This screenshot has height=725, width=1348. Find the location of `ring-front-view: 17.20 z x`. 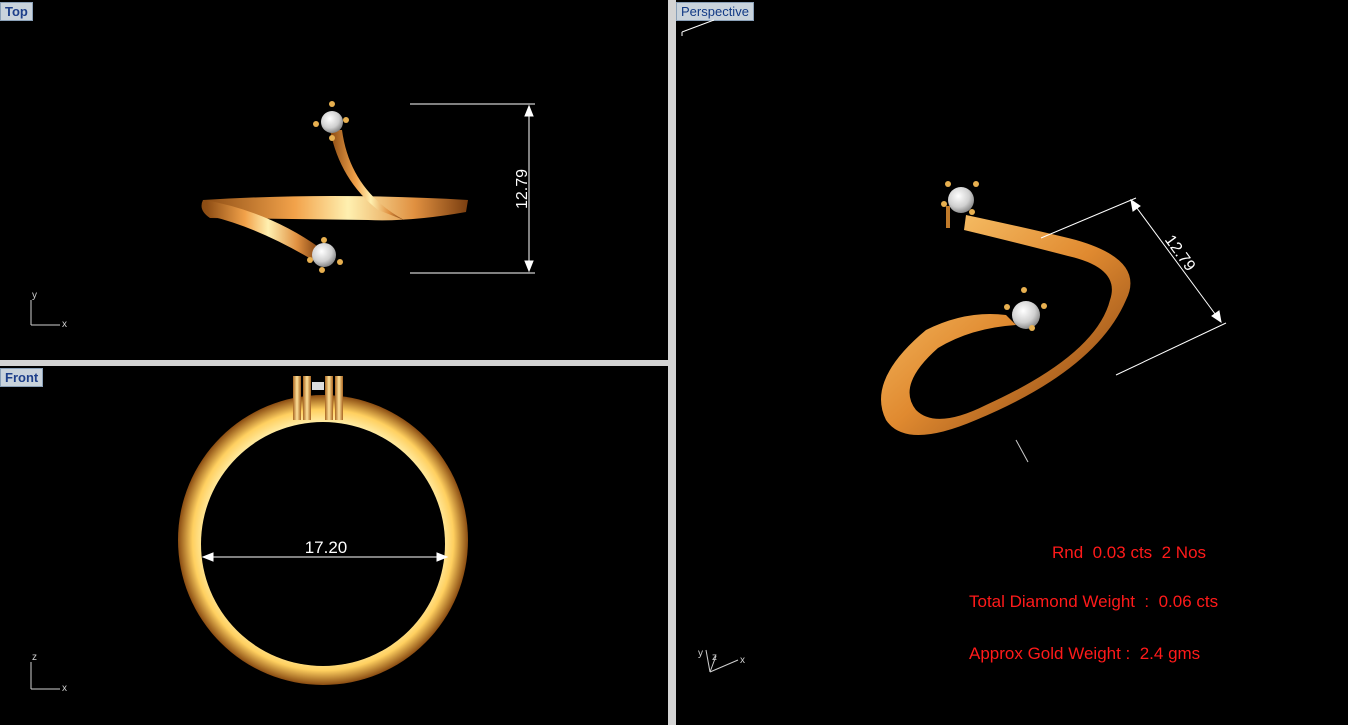

ring-front-view: 17.20 z x is located at coordinates (249, 535).